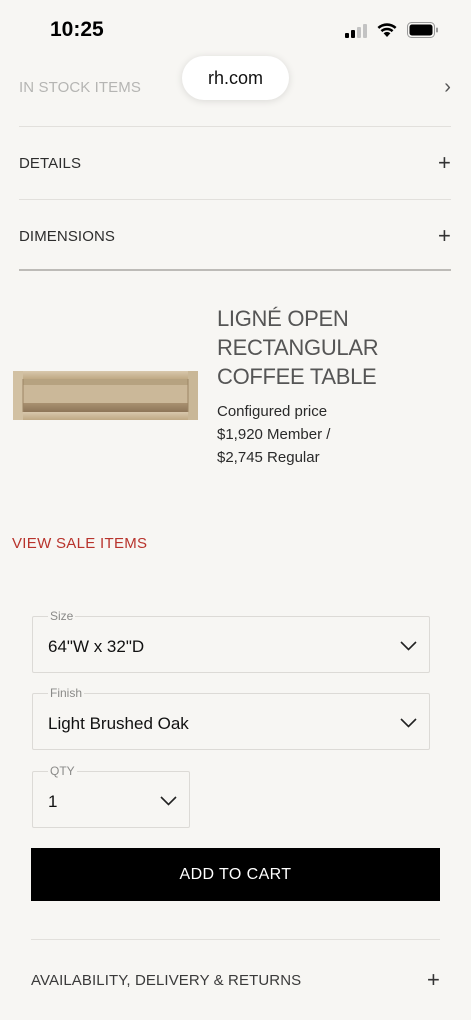 The width and height of the screenshot is (471, 1020). Describe the element at coordinates (274, 434) in the screenshot. I see `member-price: $1,920 Member /` at that location.